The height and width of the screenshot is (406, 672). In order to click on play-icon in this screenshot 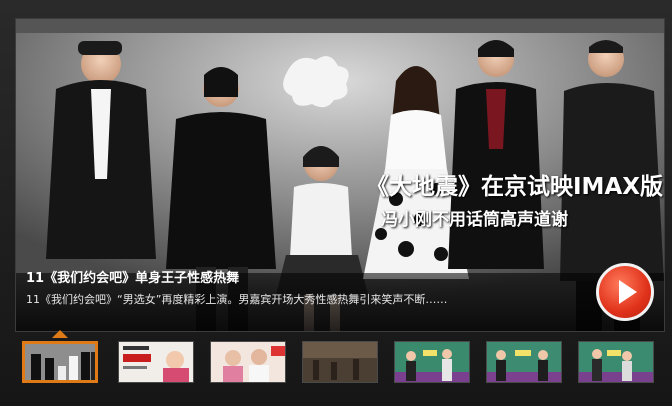, I will do `click(628, 292)`.